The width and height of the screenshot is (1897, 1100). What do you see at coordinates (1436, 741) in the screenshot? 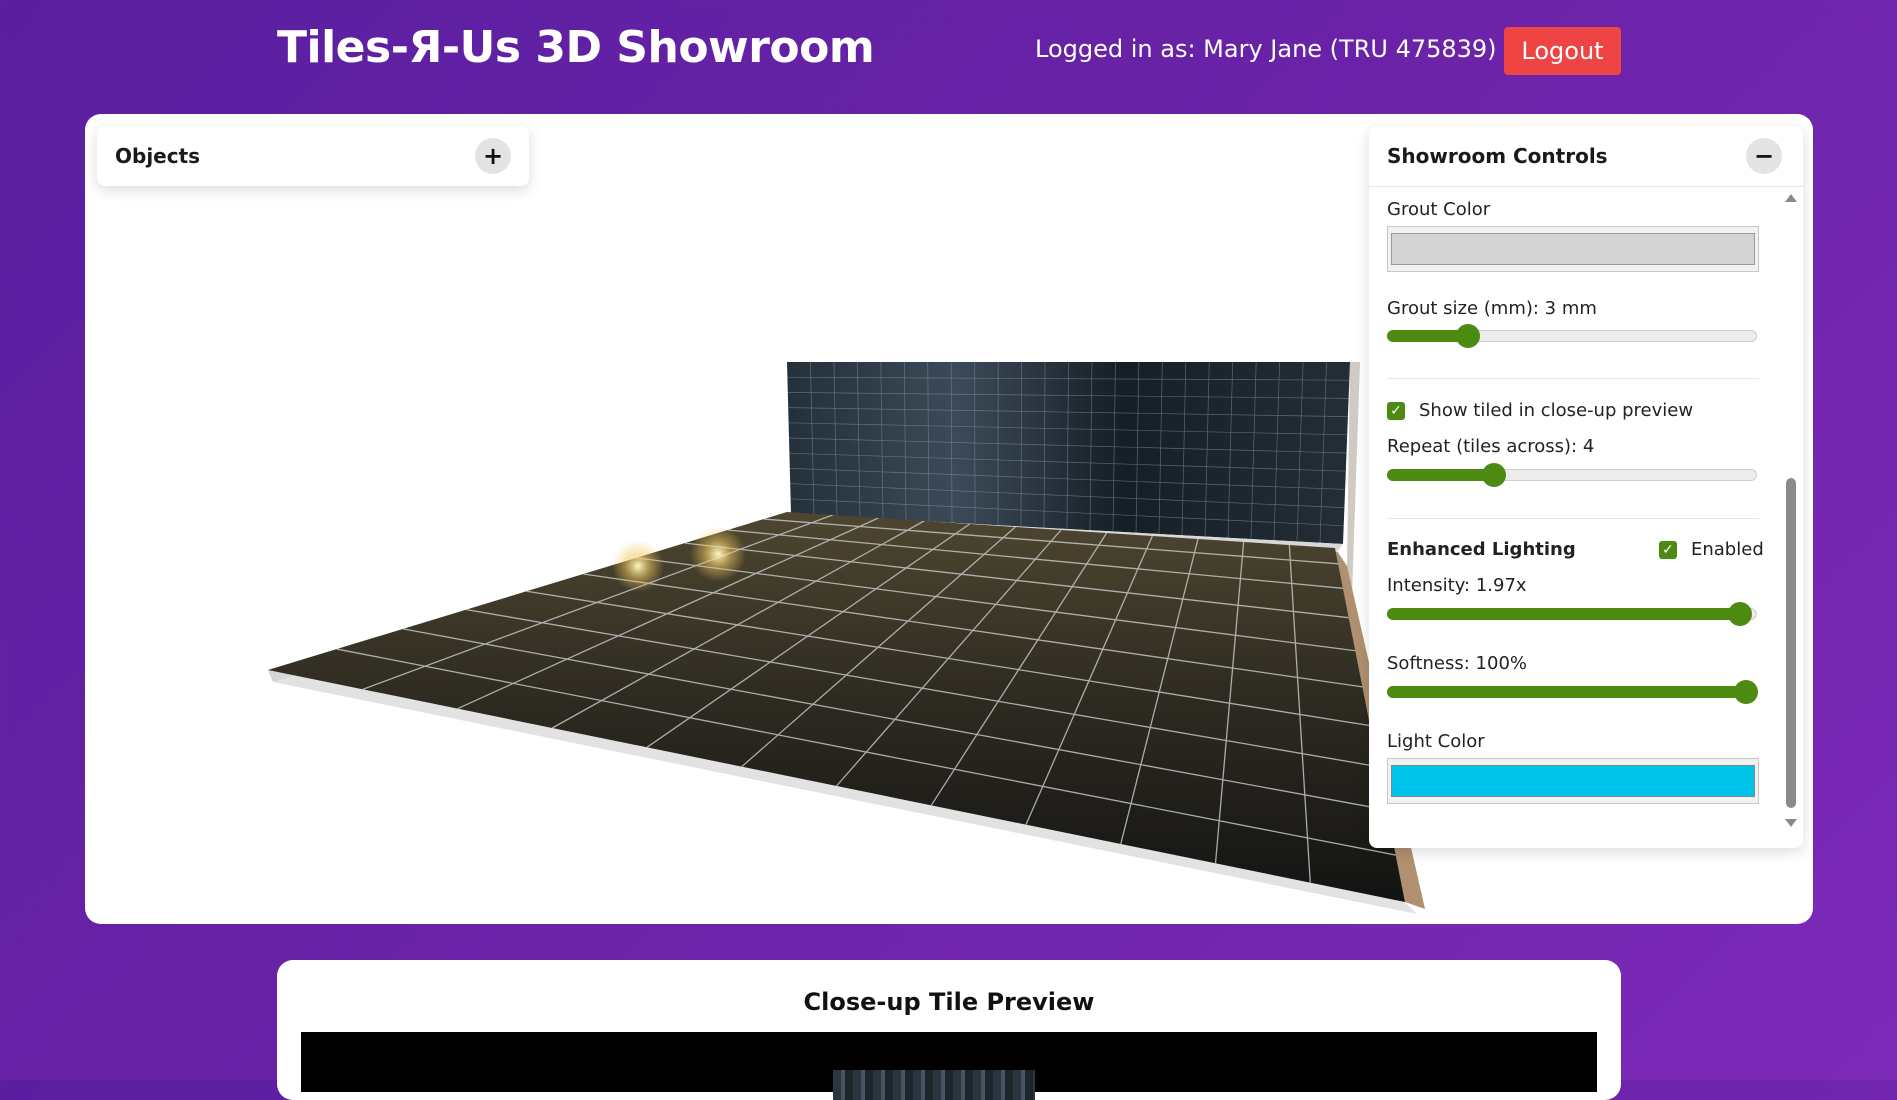
I see `light-color-label: Light Color` at bounding box center [1436, 741].